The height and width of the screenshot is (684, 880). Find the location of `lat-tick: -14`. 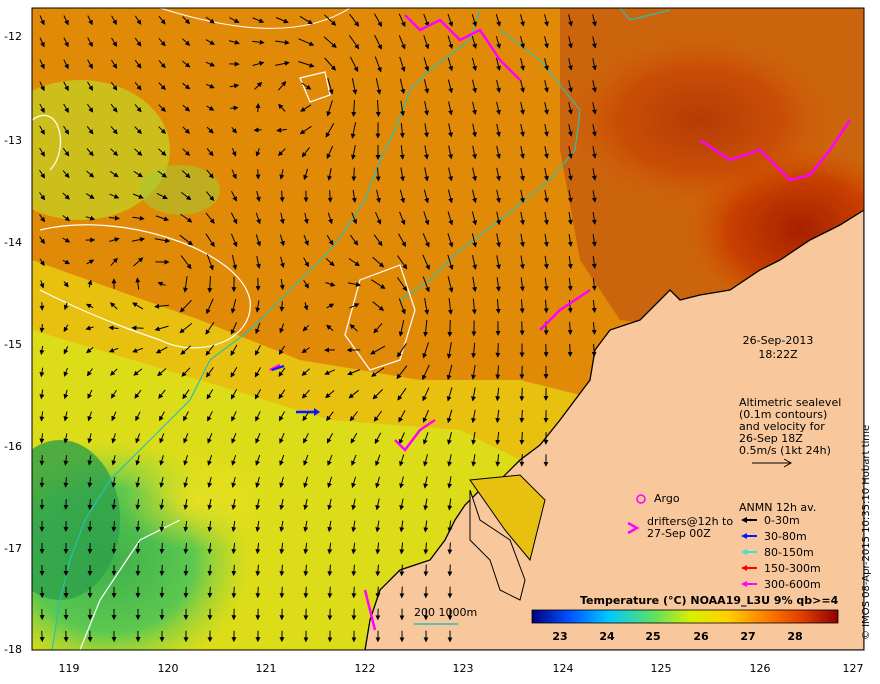

lat-tick: -14 is located at coordinates (16, 242).